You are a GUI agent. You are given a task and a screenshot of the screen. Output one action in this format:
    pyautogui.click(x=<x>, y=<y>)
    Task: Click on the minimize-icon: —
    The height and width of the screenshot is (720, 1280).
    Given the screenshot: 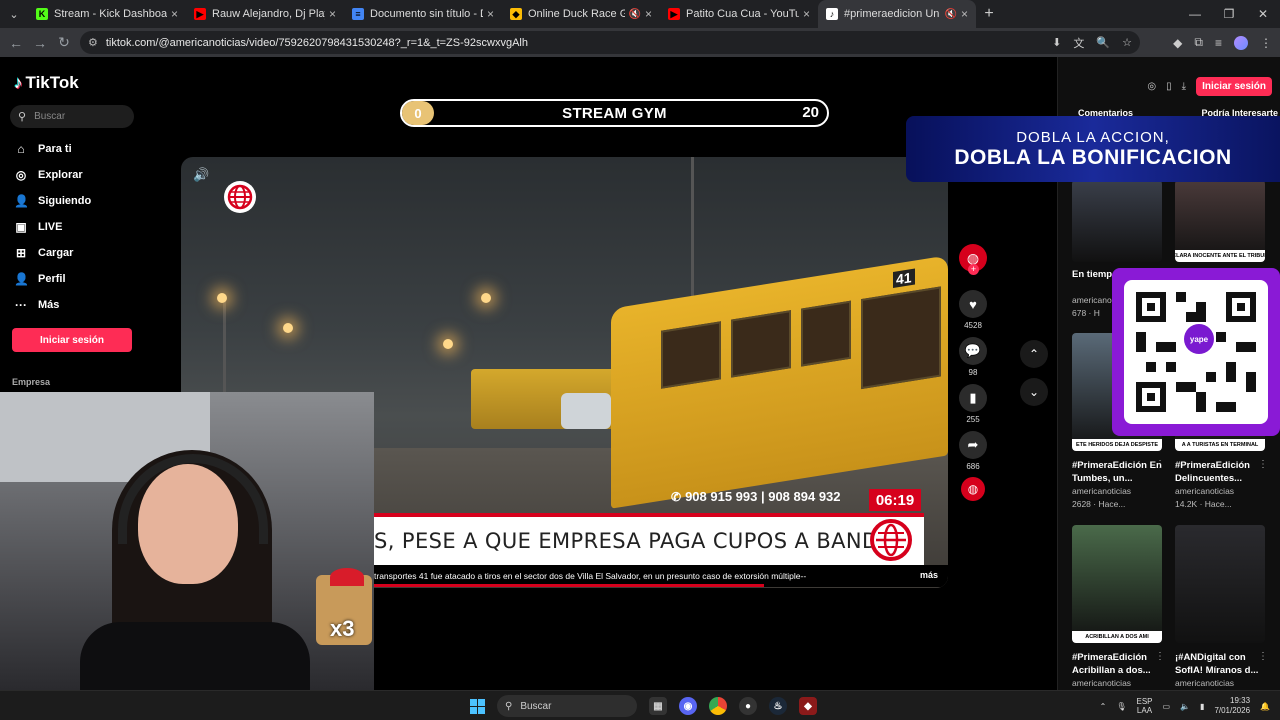 What is the action you would take?
    pyautogui.click(x=1195, y=14)
    